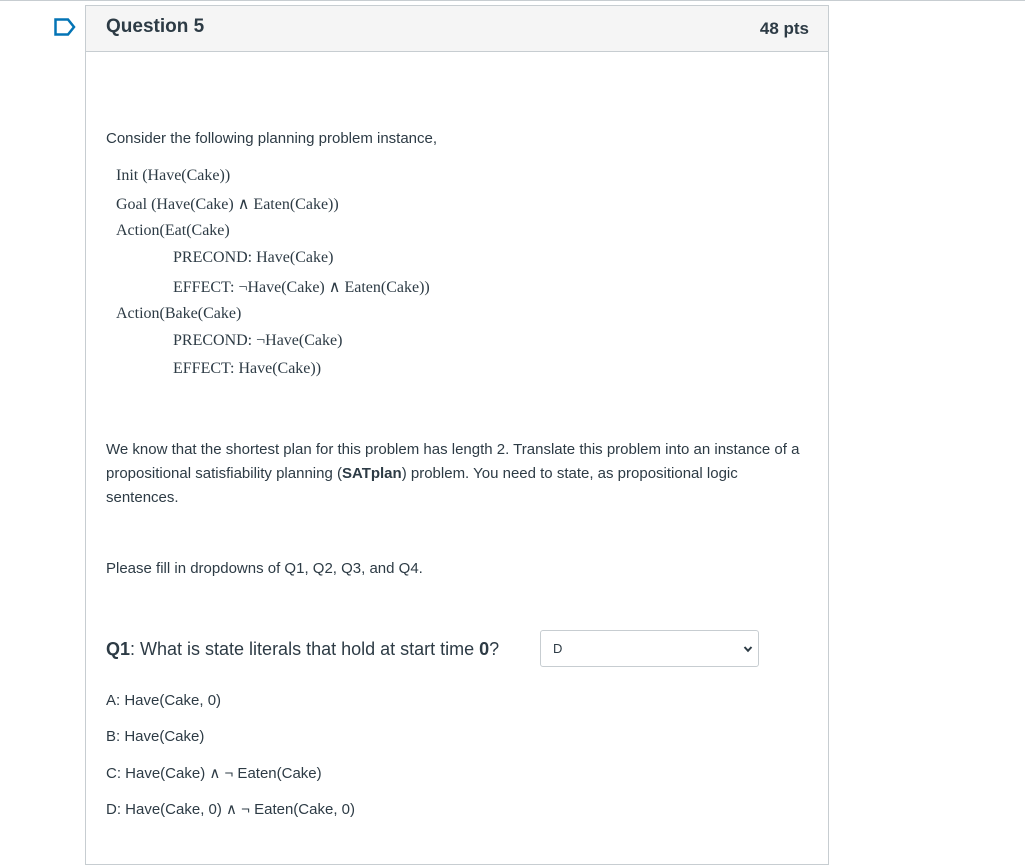 The height and width of the screenshot is (865, 1025). Describe the element at coordinates (649, 648) in the screenshot. I see `q1-answer-select: D` at that location.